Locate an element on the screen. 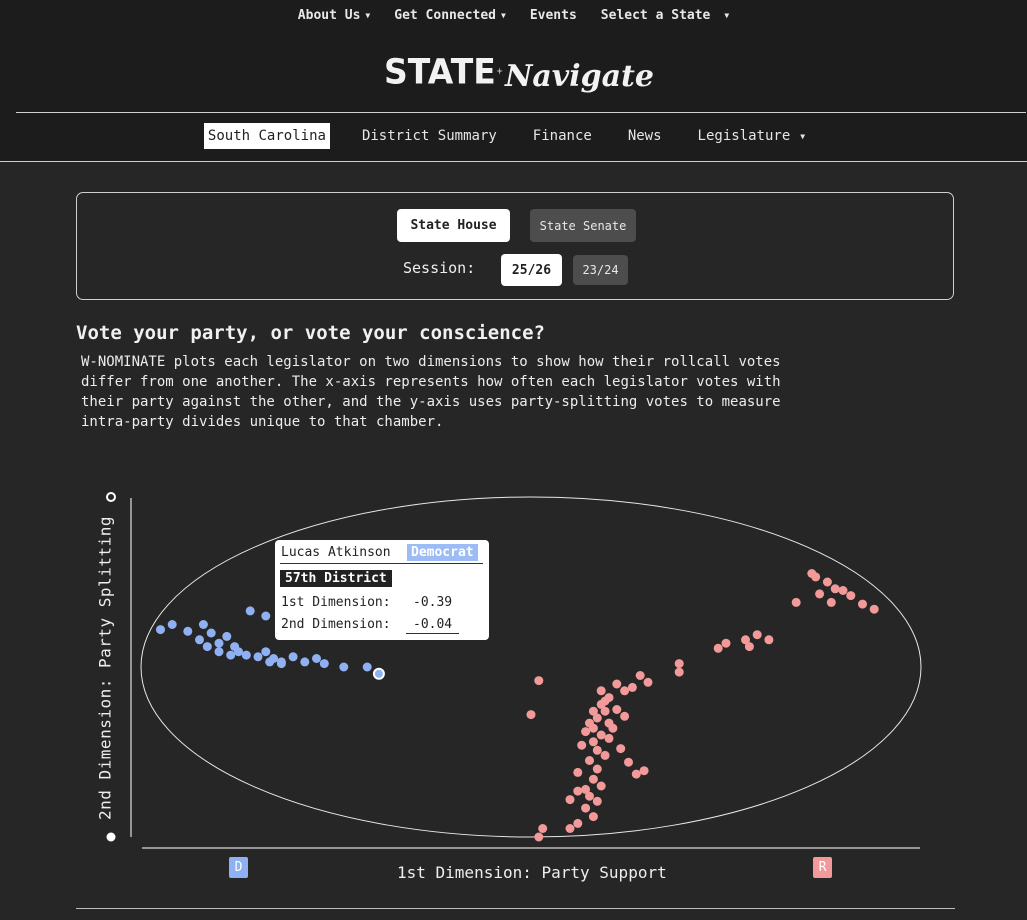 This screenshot has height=920, width=1027. tooltip-dim1-value: -0.39 is located at coordinates (433, 602).